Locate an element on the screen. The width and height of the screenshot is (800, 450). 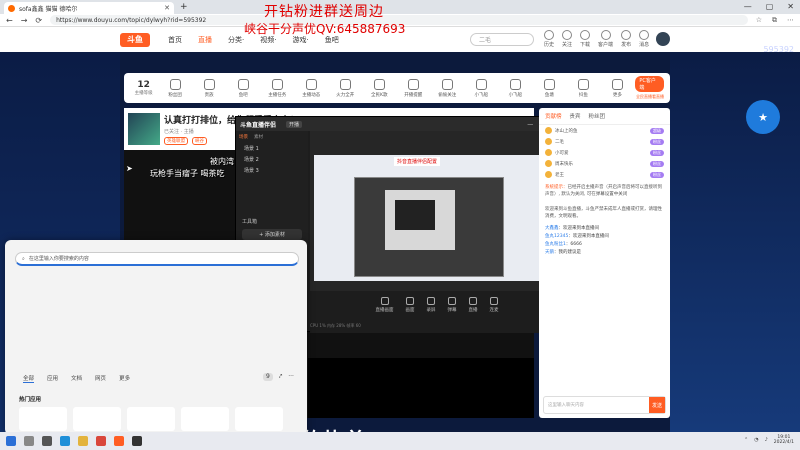
chat-user: 鱼丸粉丝1 is located at coordinates (555, 244).